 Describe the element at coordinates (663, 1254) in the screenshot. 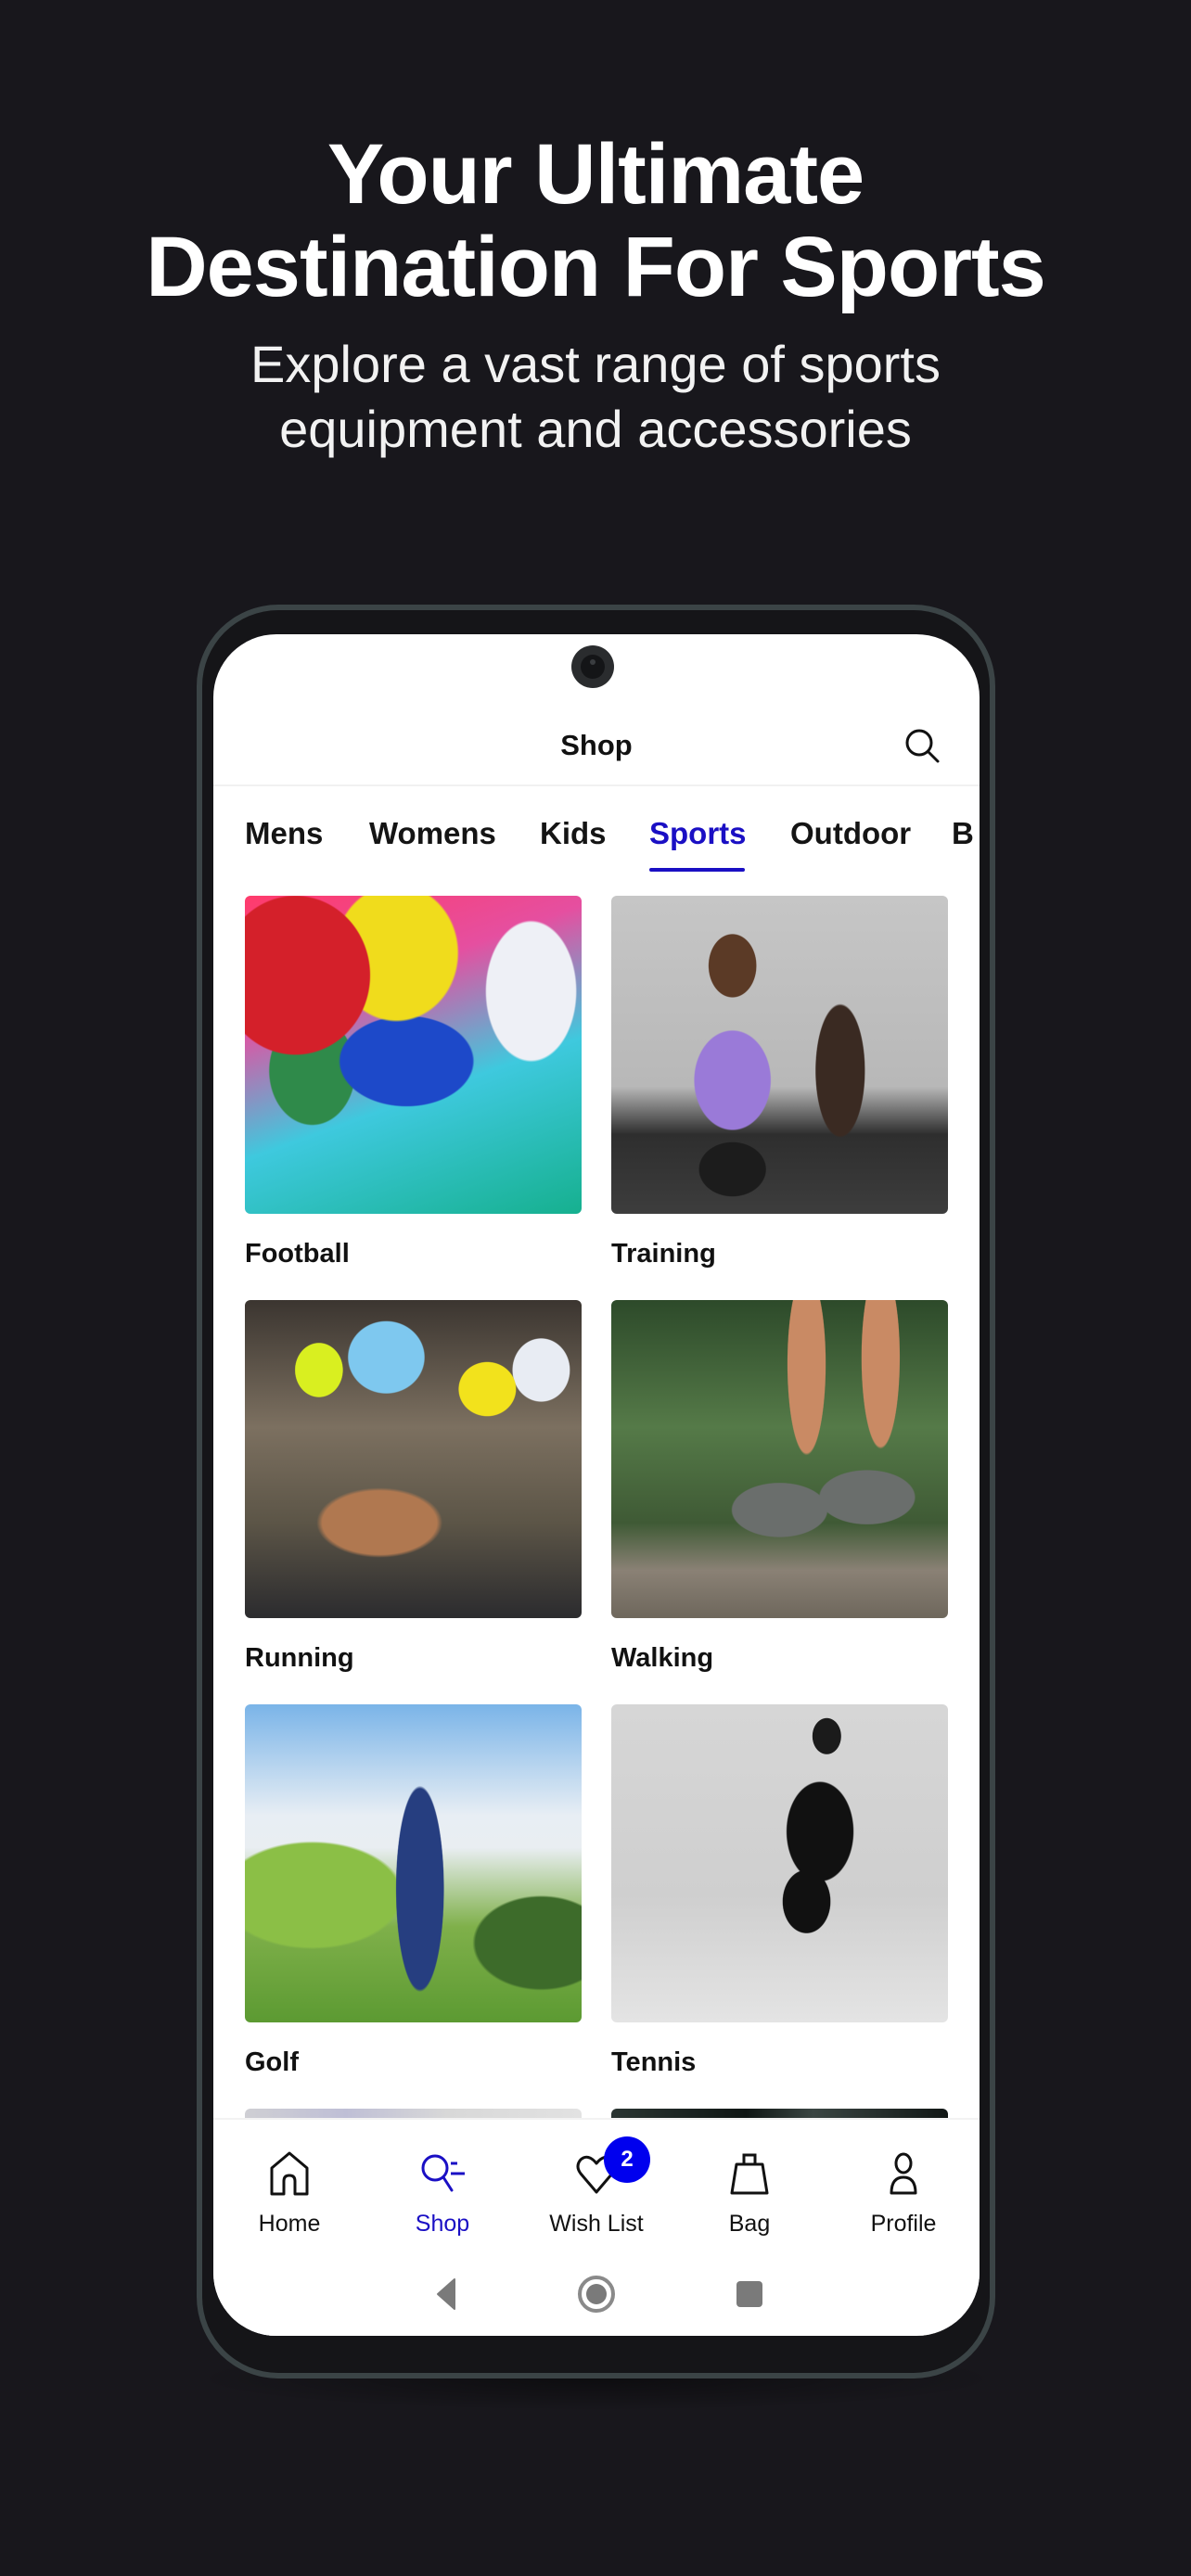

I see `category-label: Training` at that location.